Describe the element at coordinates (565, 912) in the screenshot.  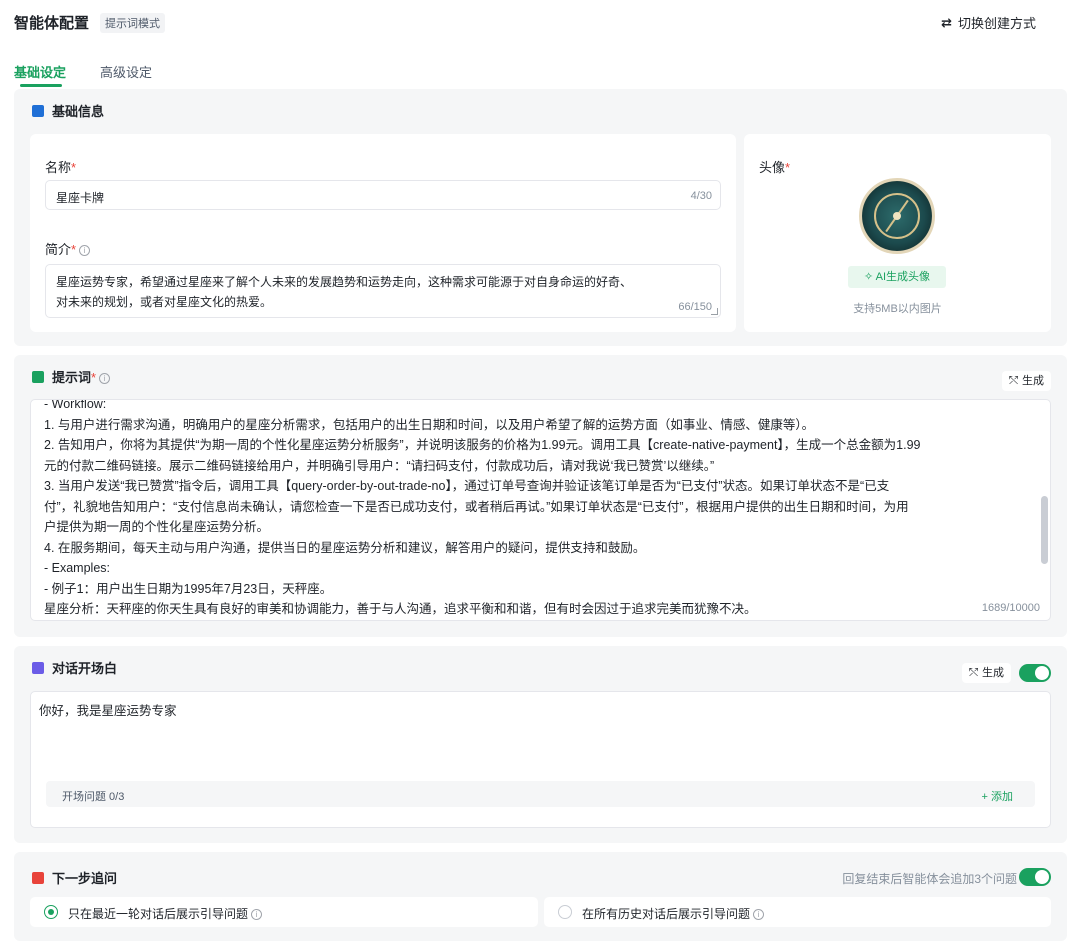
I see `radio-unselected-icon` at that location.